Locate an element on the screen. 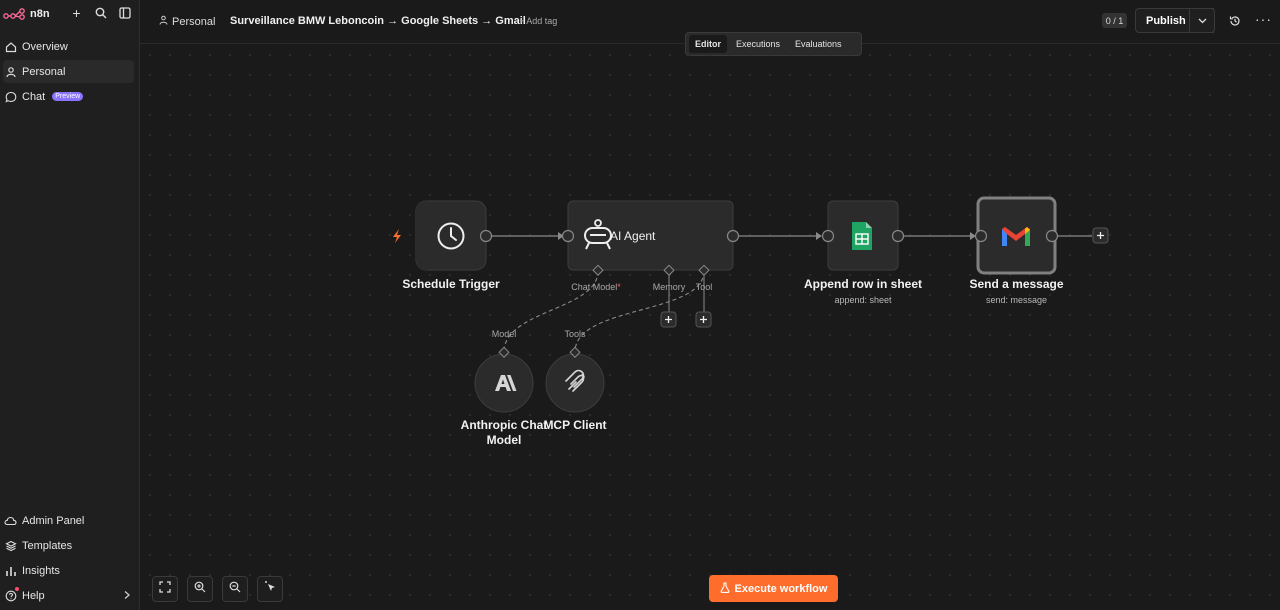  sidebar-item-templates: Templates is located at coordinates (68, 545).